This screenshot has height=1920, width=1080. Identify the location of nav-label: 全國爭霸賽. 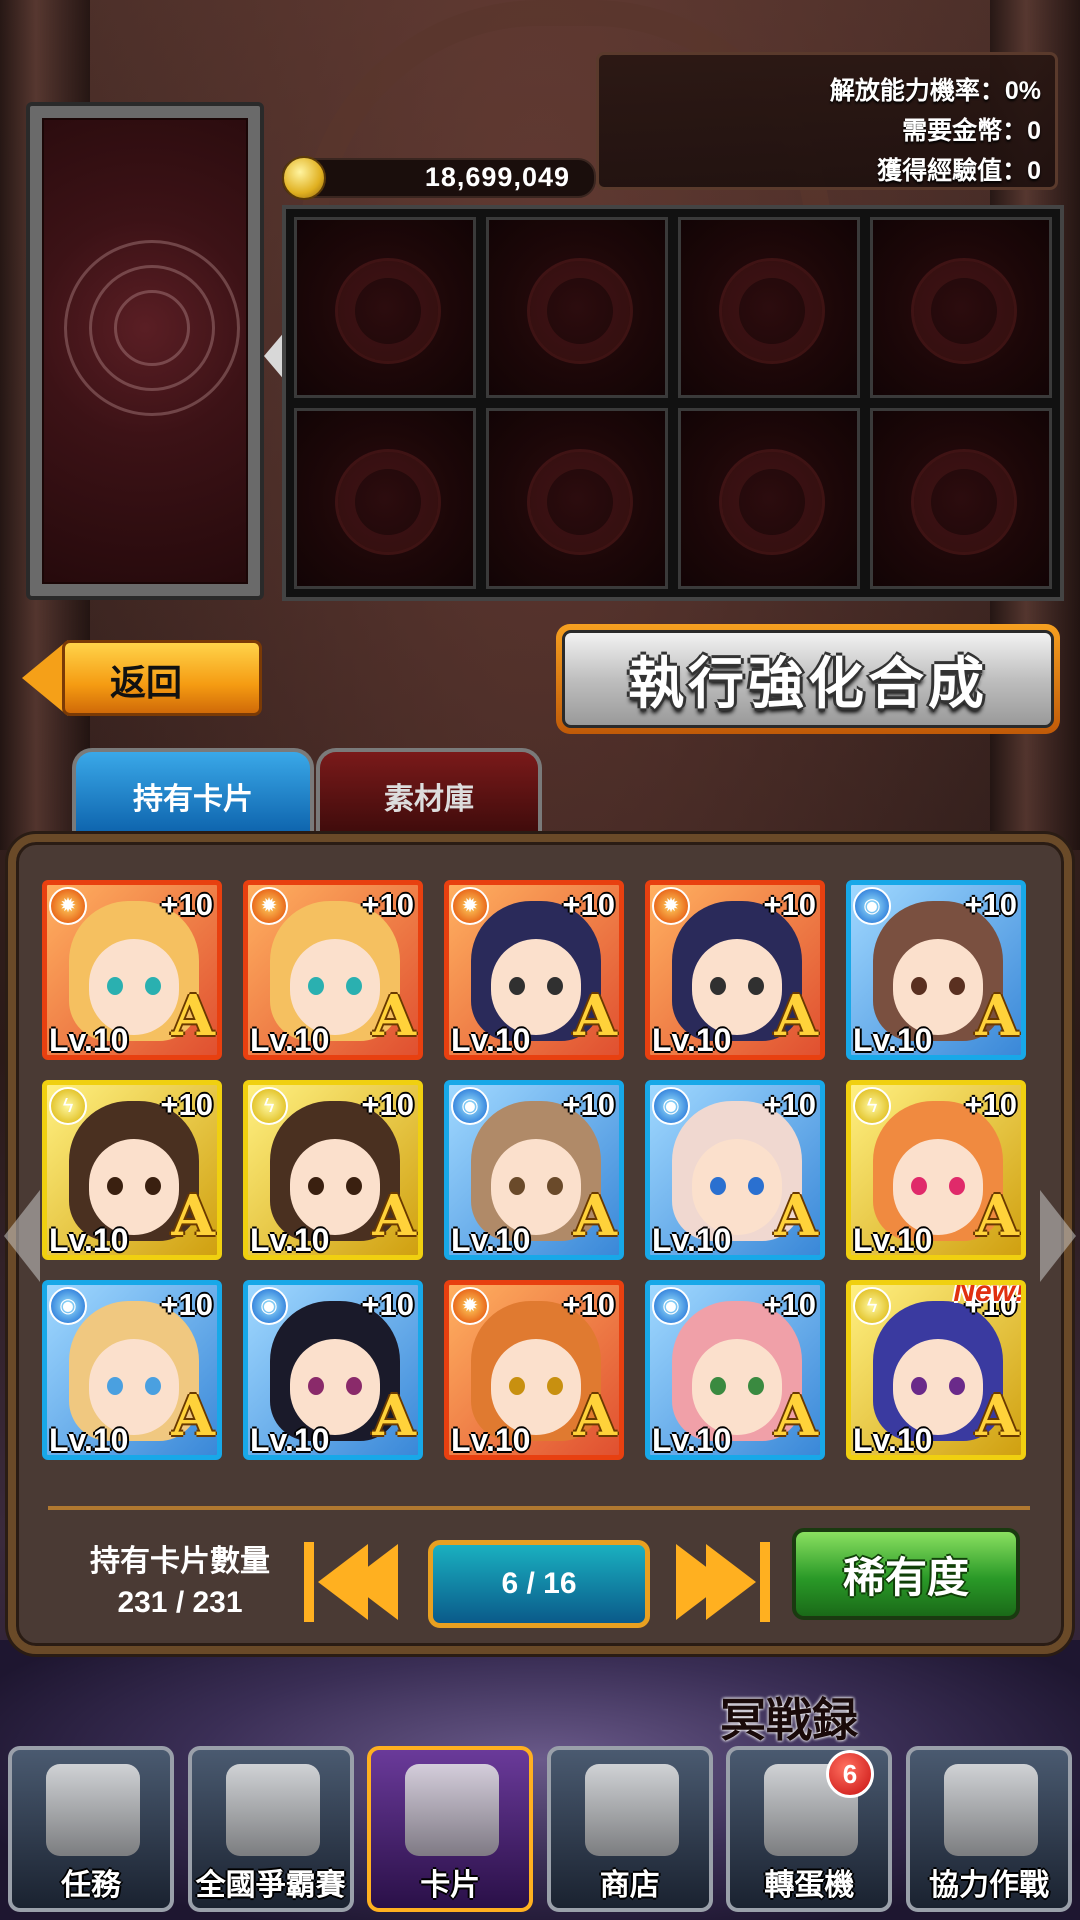
(270, 1885).